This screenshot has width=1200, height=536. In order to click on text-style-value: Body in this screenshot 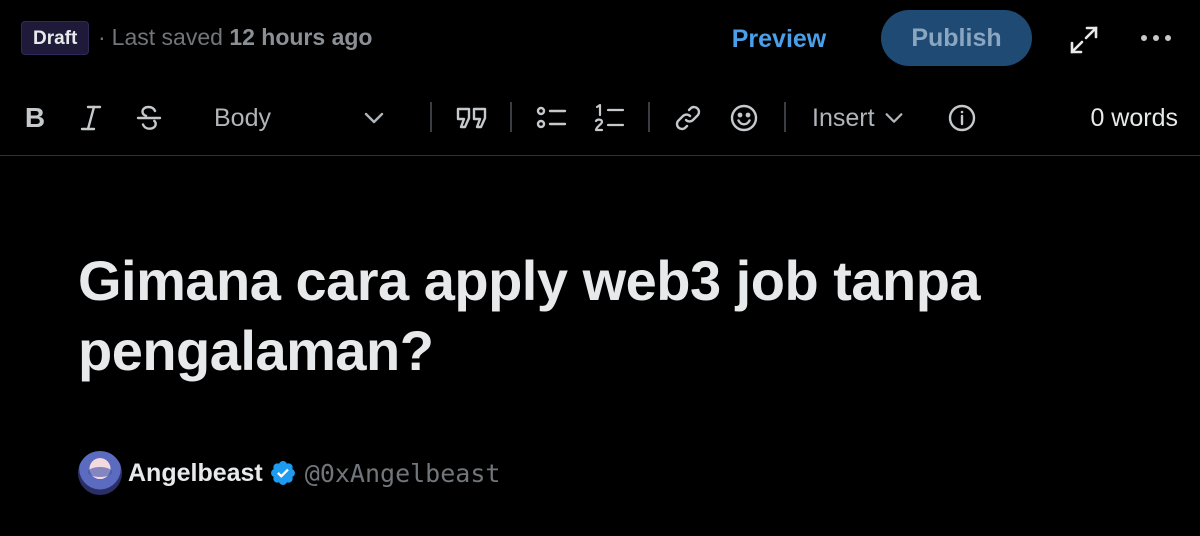, I will do `click(242, 117)`.